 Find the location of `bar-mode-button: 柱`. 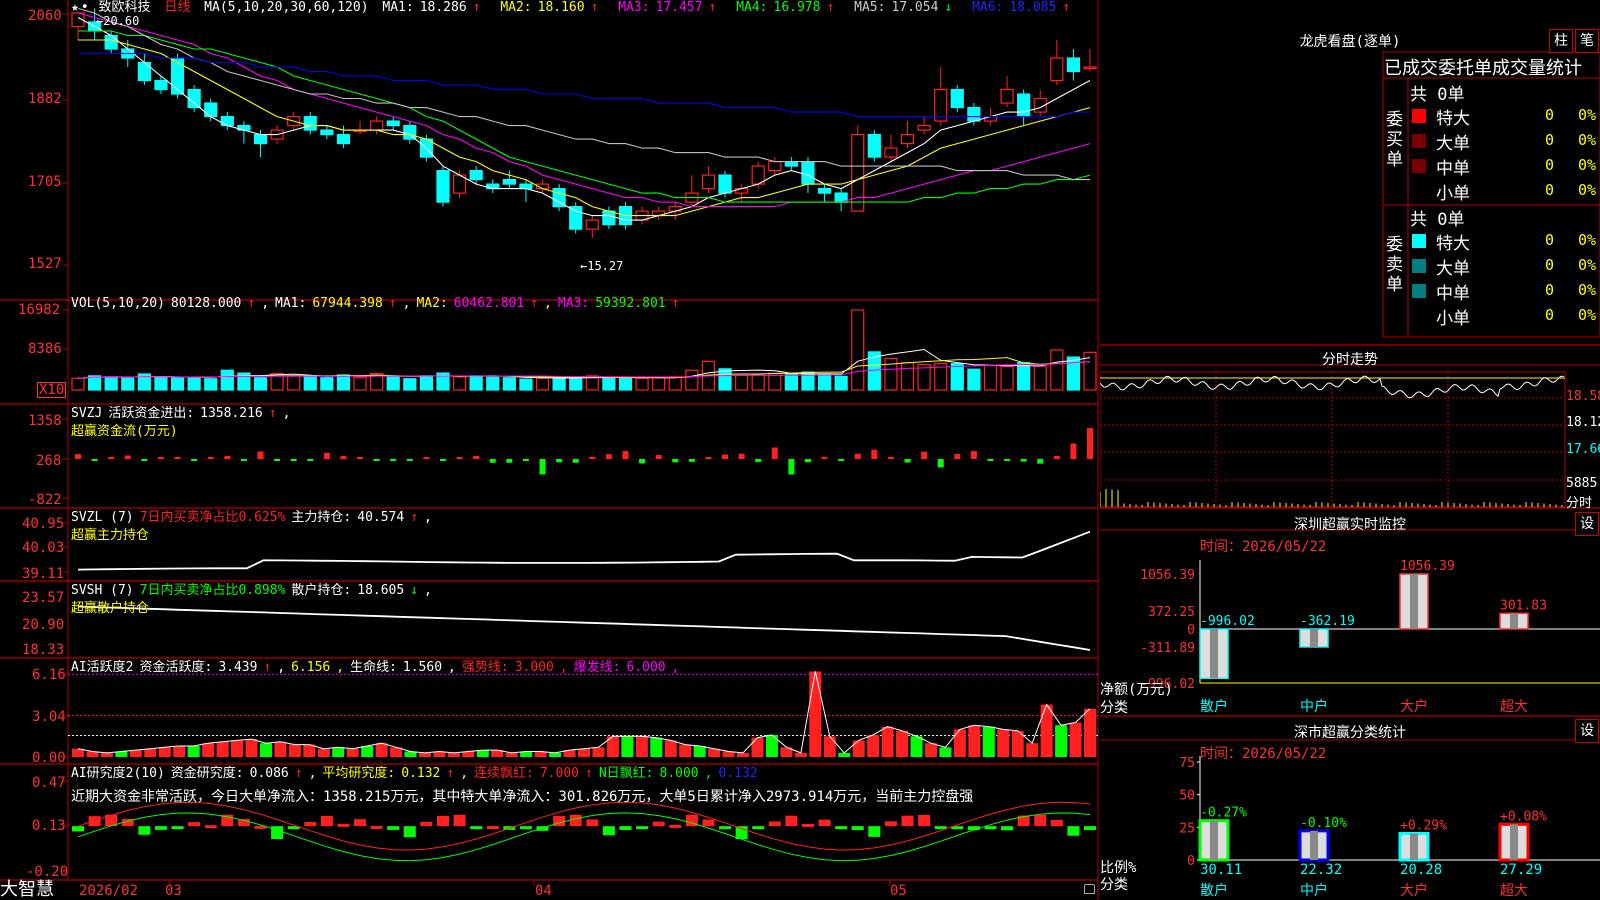

bar-mode-button: 柱 is located at coordinates (1561, 41).